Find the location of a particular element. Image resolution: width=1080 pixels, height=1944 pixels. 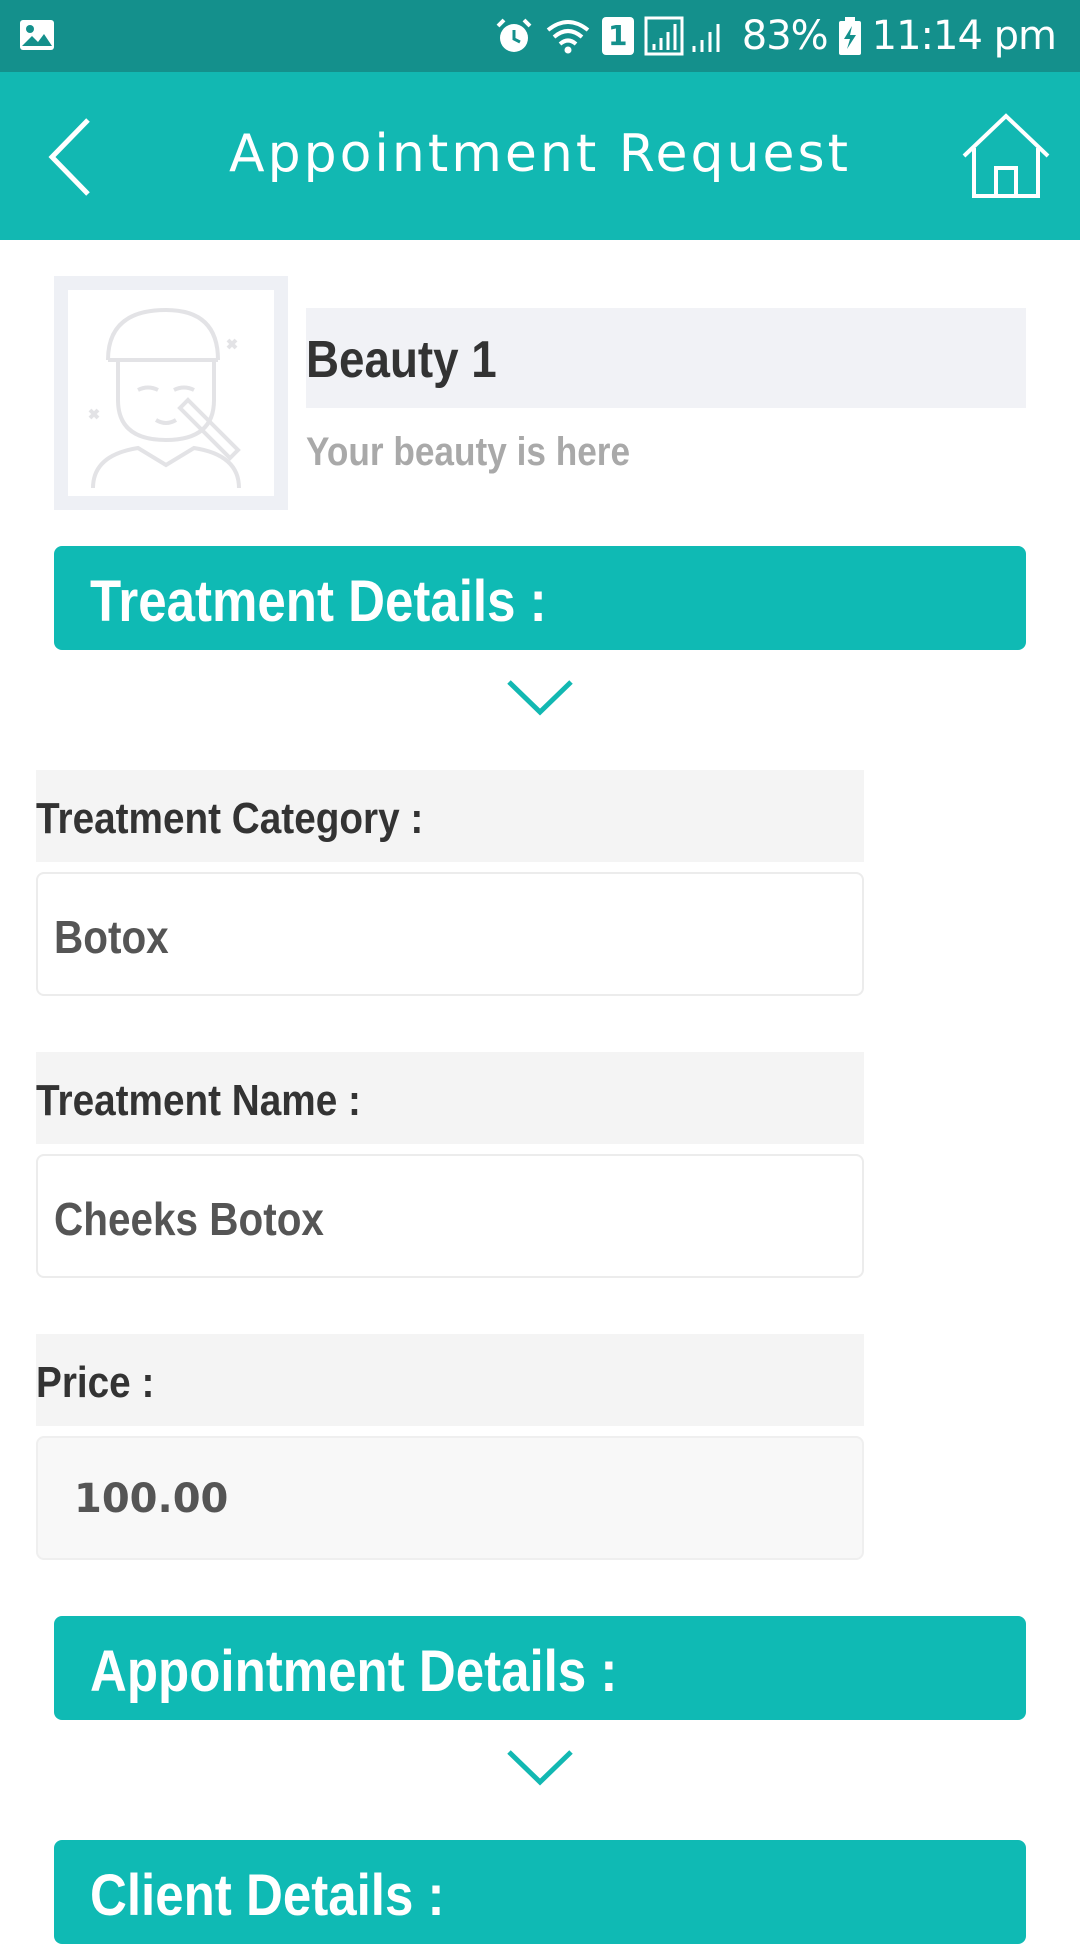

treatment-category-label: Treatment Category : is located at coordinates (230, 818).